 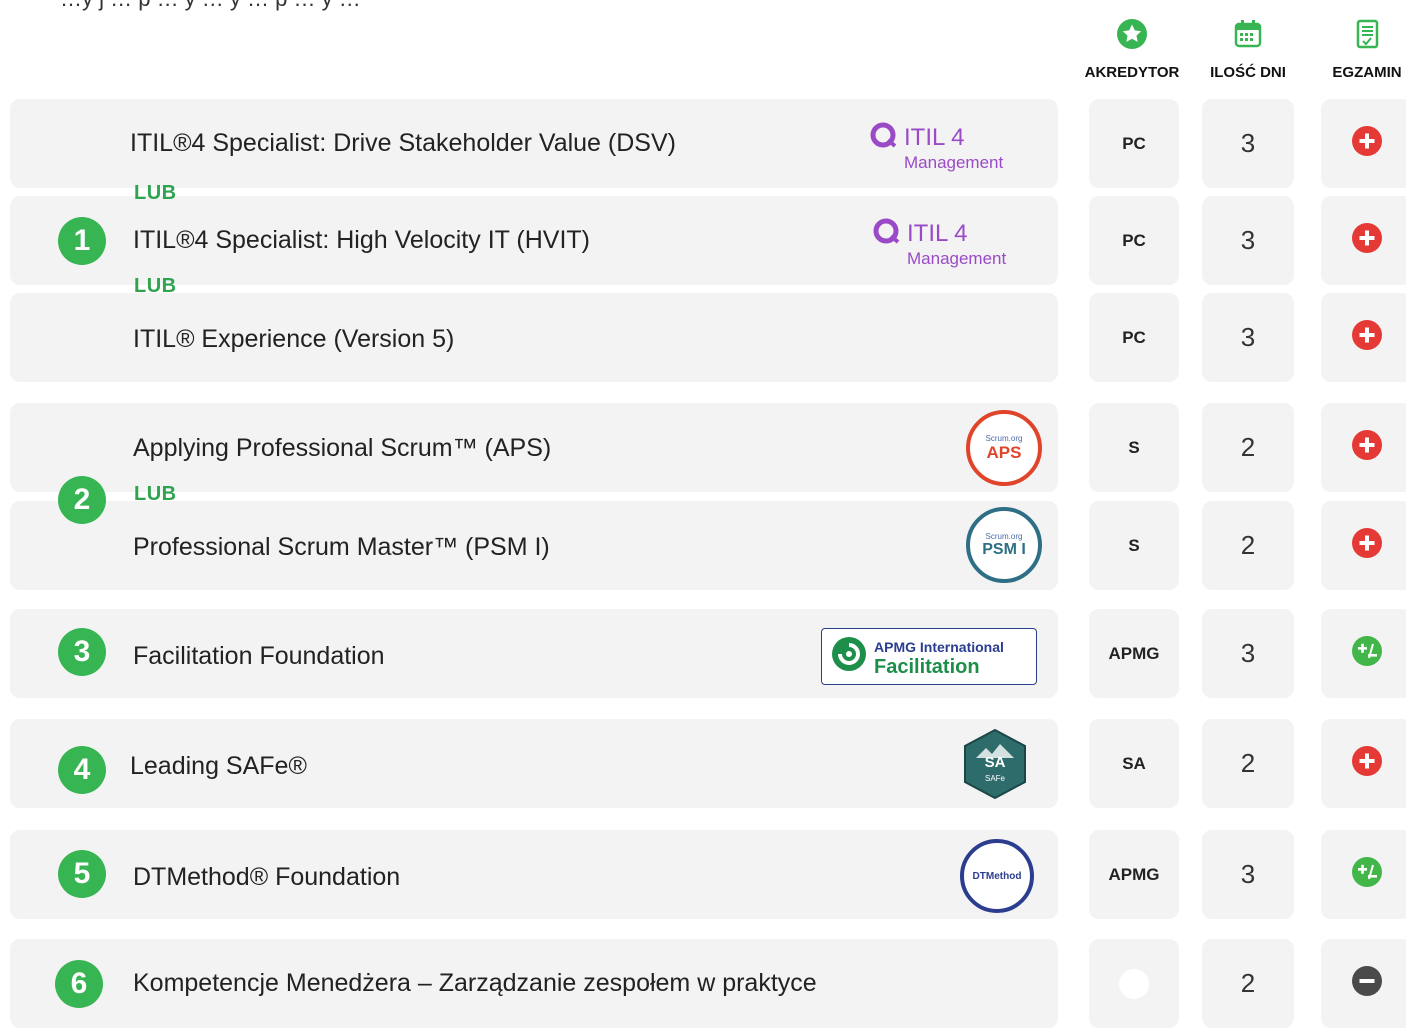 I want to click on course-title: DTMethod® Foundation, so click(x=266, y=877).